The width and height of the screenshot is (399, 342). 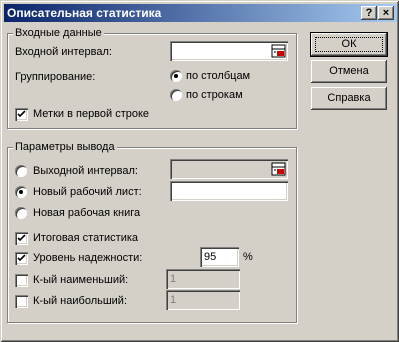 What do you see at coordinates (55, 77) in the screenshot?
I see `grouping-label: Группирование:` at bounding box center [55, 77].